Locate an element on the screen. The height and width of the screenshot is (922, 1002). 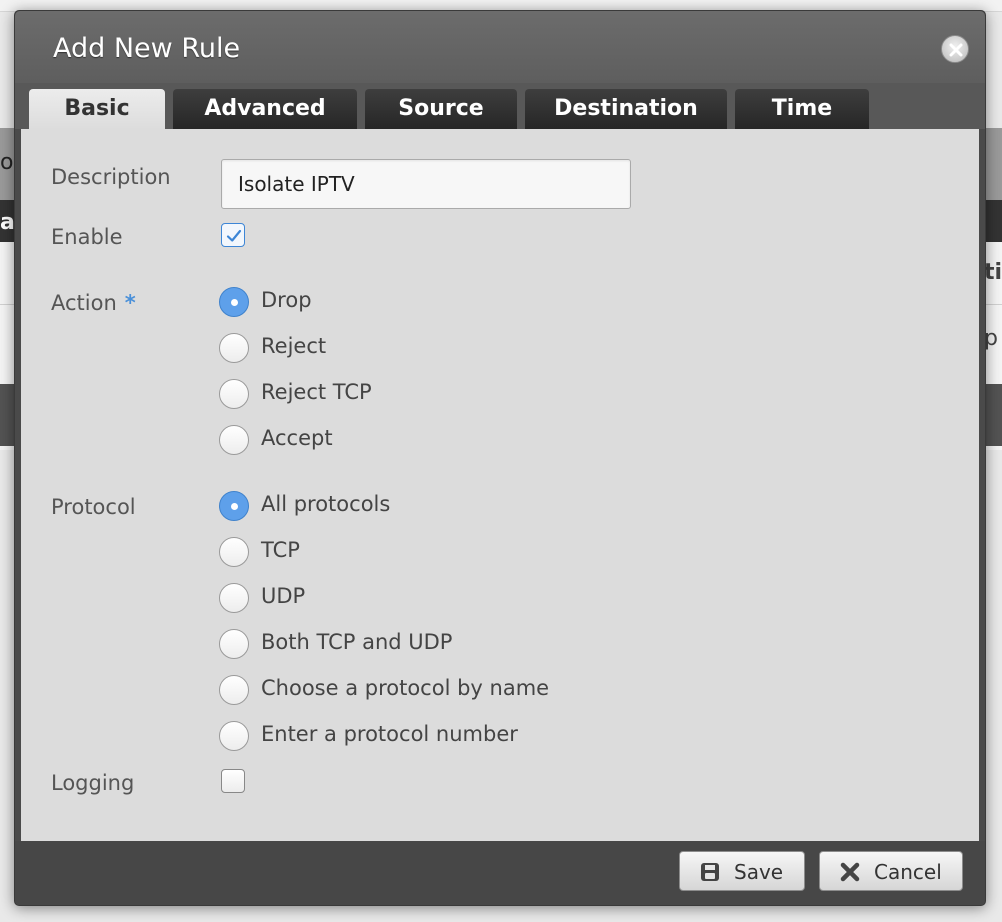
action-label-text: Action is located at coordinates (84, 303).